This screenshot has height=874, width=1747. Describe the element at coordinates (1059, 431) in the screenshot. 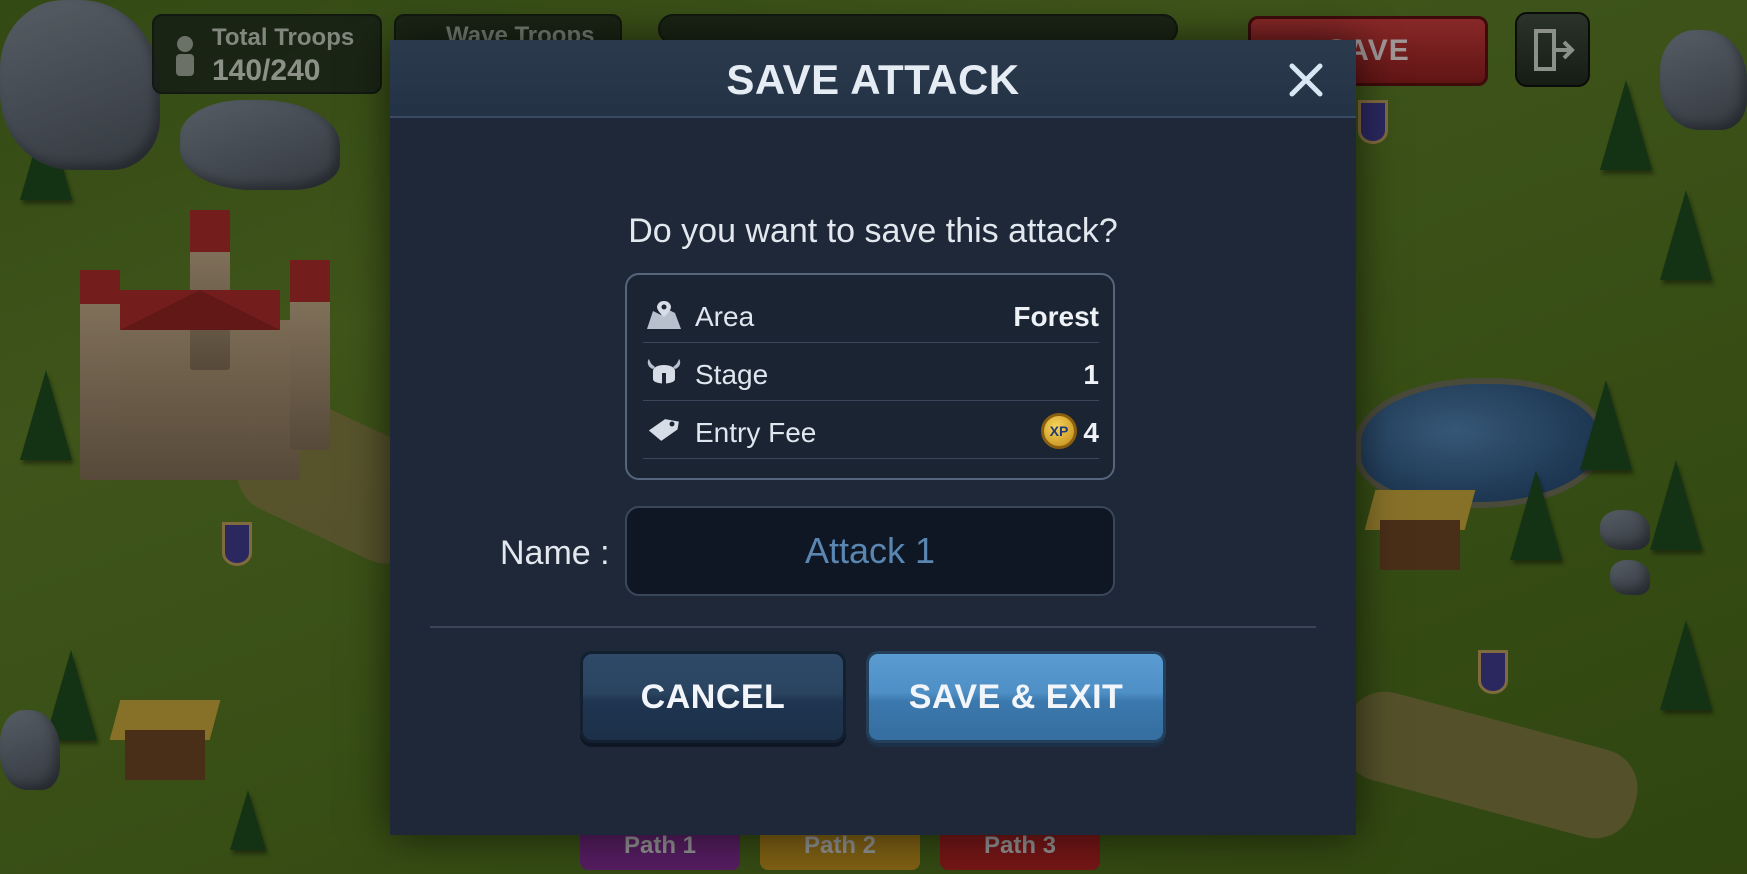

I see `xp-coin-icon: XP` at that location.